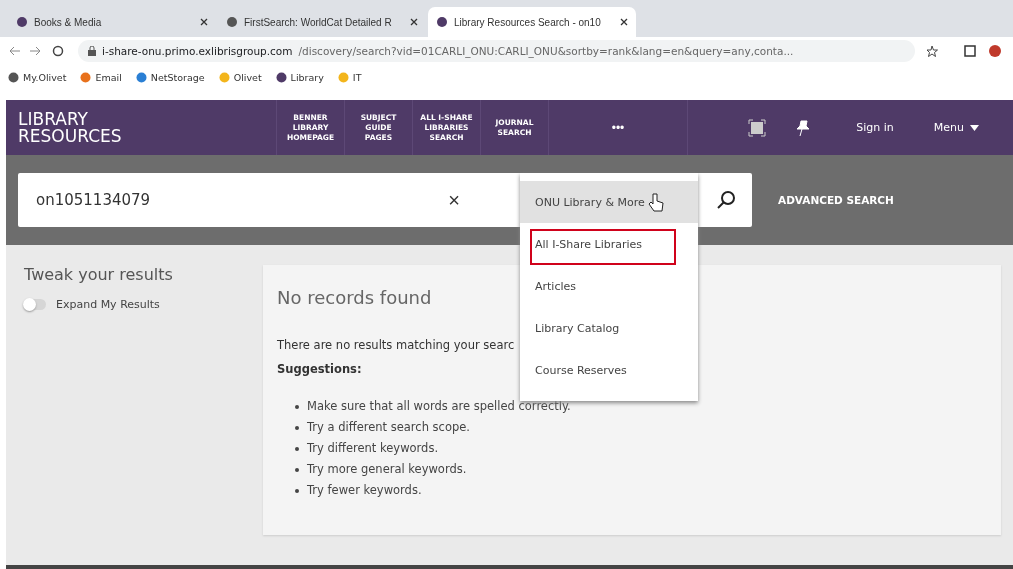 The height and width of the screenshot is (569, 1013). What do you see at coordinates (112, 22) in the screenshot?
I see `browser-tab: Books & Media` at bounding box center [112, 22].